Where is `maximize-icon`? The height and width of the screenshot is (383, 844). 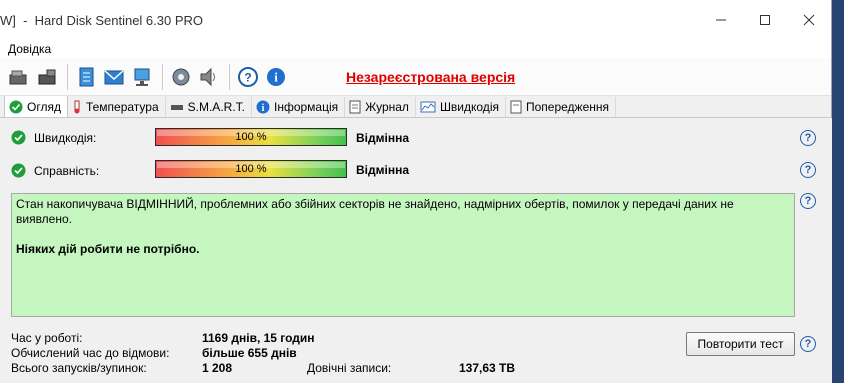 maximize-icon is located at coordinates (765, 20).